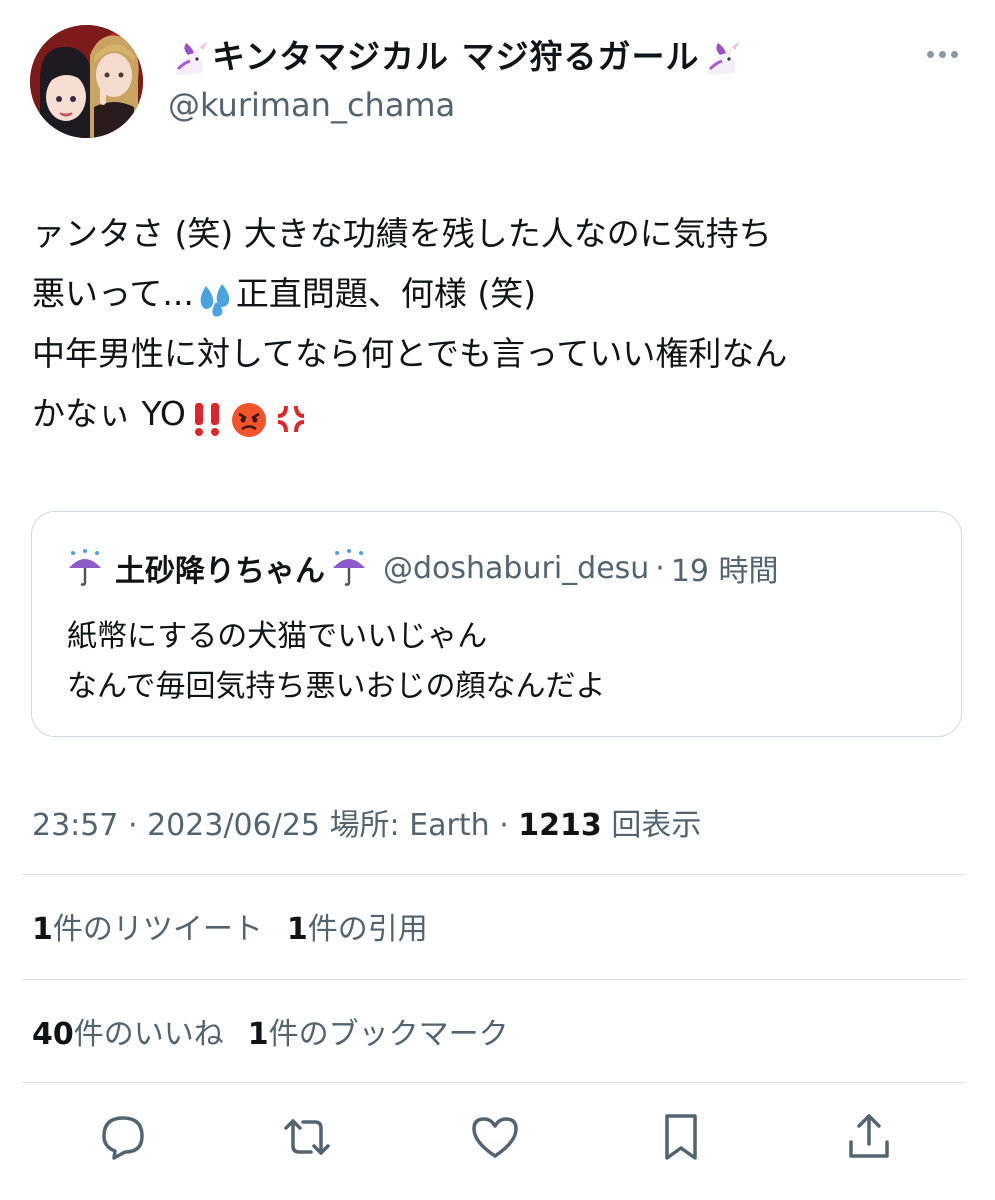 The width and height of the screenshot is (995, 1200). What do you see at coordinates (109, 413) in the screenshot?
I see `tweet-line: かなぃ YO` at bounding box center [109, 413].